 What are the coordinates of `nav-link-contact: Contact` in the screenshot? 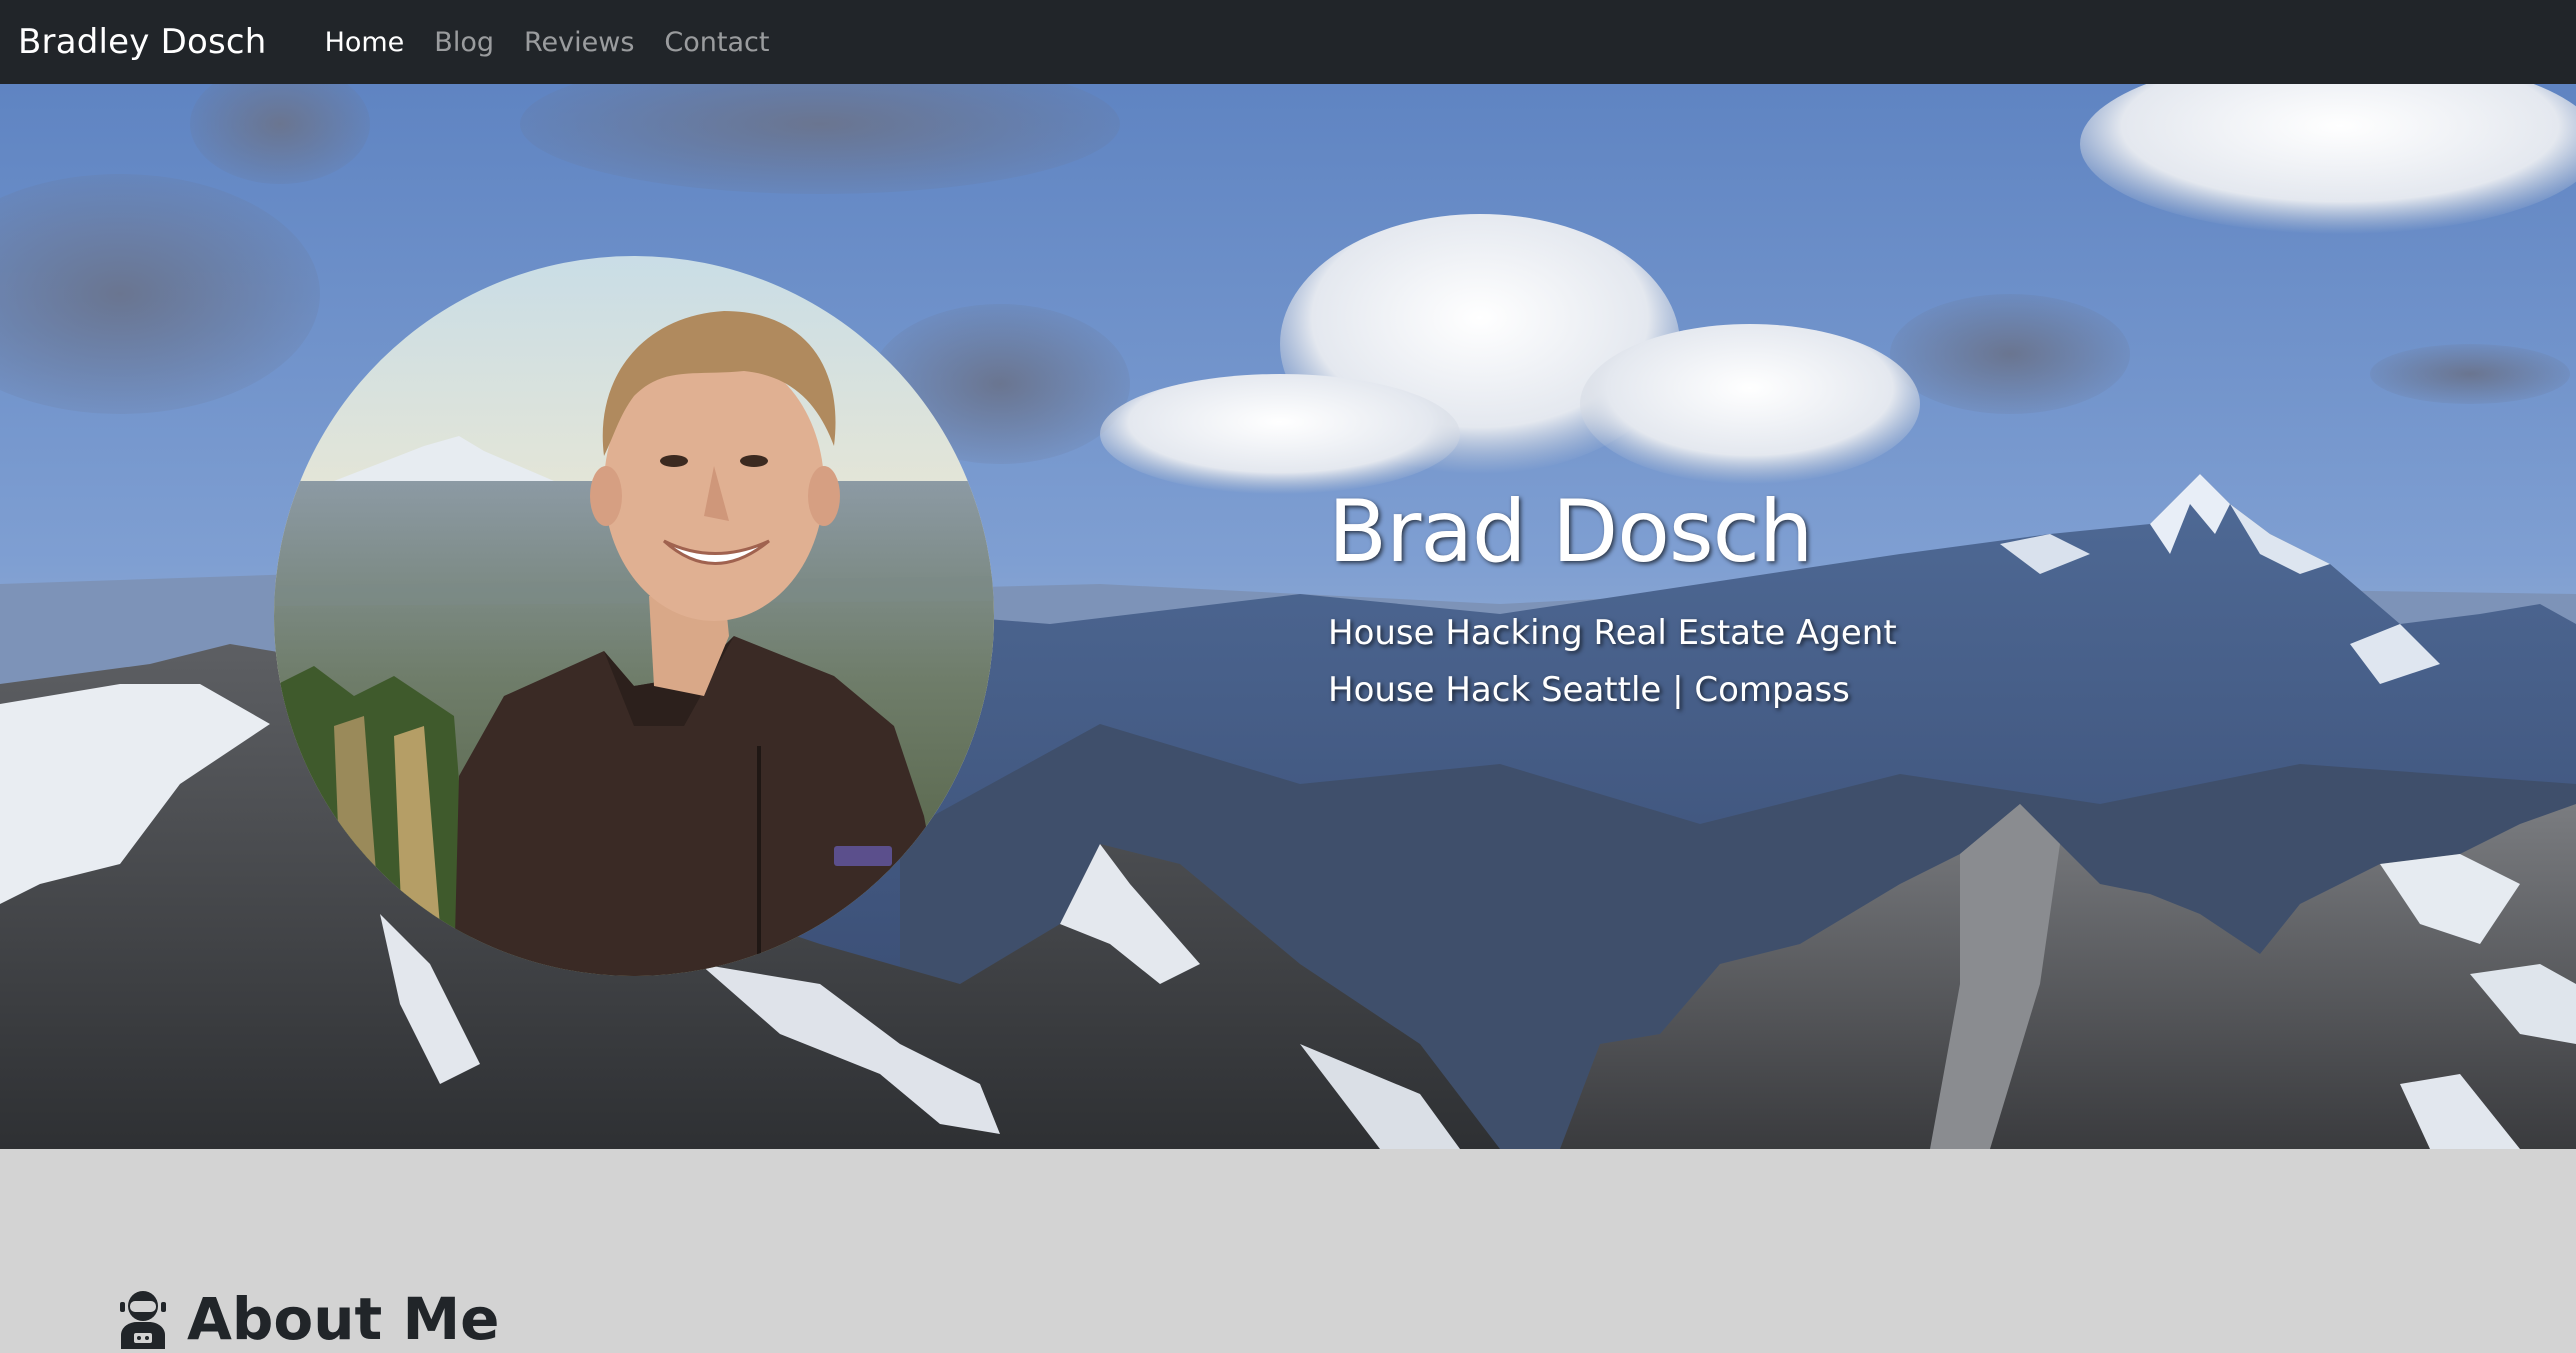 It's located at (716, 42).